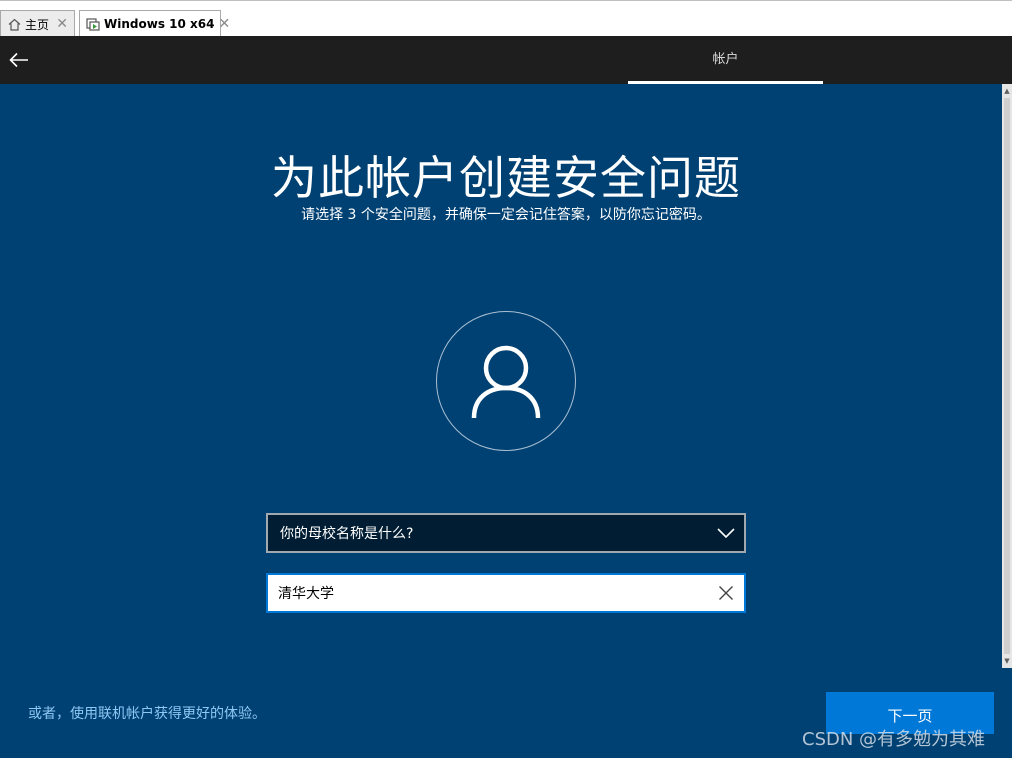  Describe the element at coordinates (1007, 713) in the screenshot. I see `panel-edge` at that location.